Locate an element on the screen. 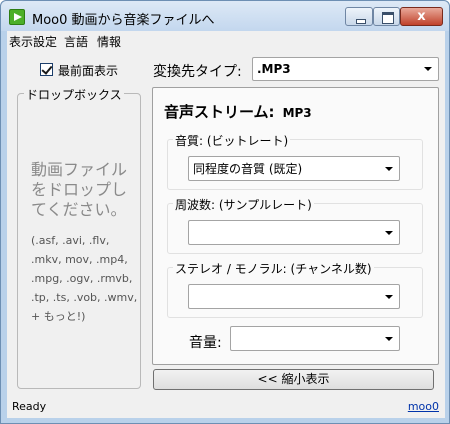  shrink-view-button: << 縮小表示 is located at coordinates (293, 379).